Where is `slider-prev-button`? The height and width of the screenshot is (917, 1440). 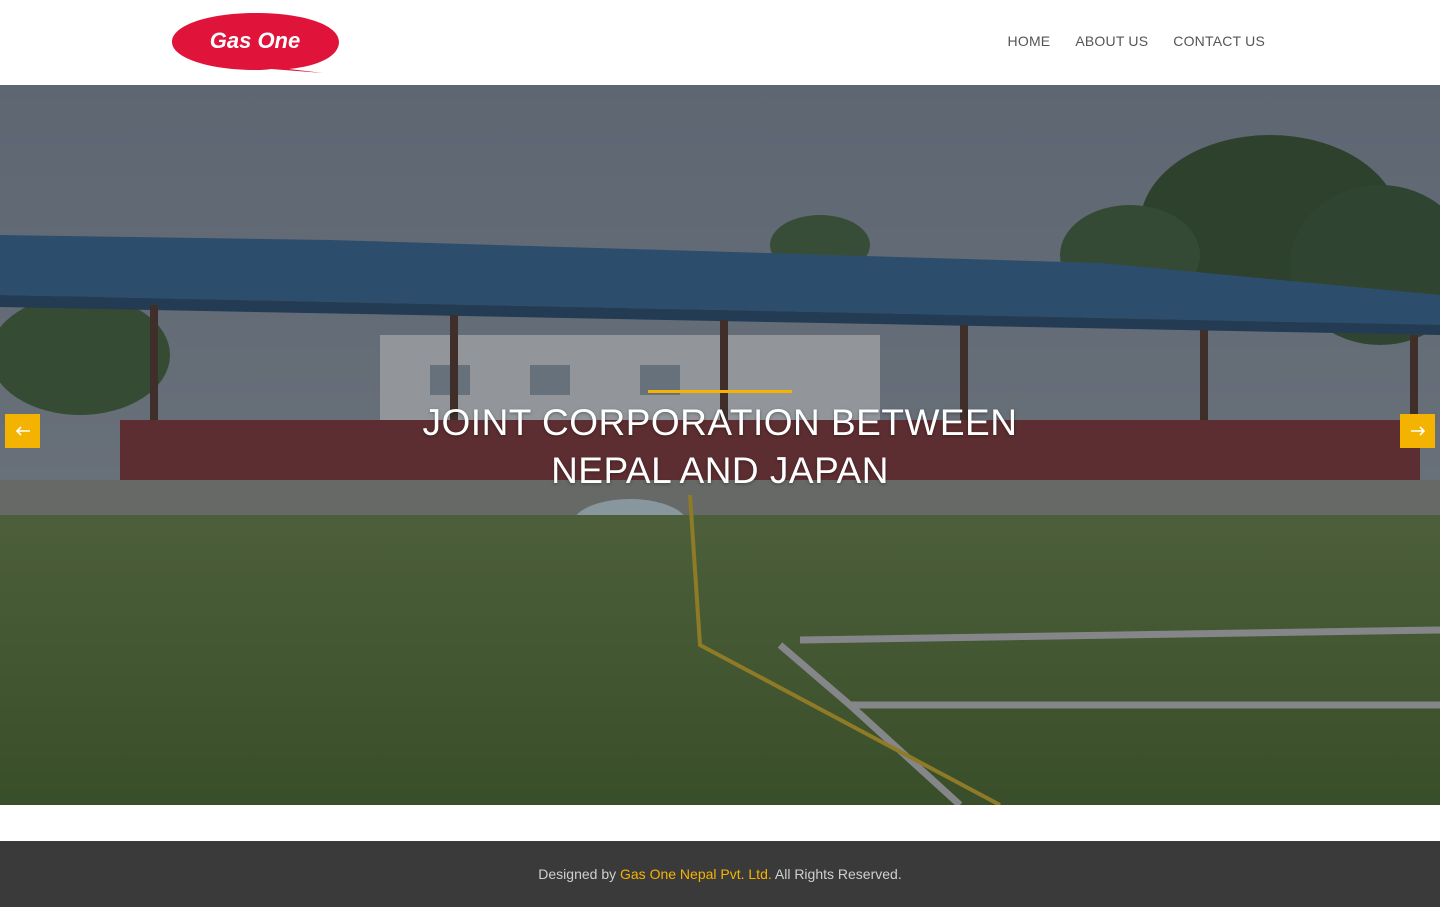
slider-prev-button is located at coordinates (22, 431).